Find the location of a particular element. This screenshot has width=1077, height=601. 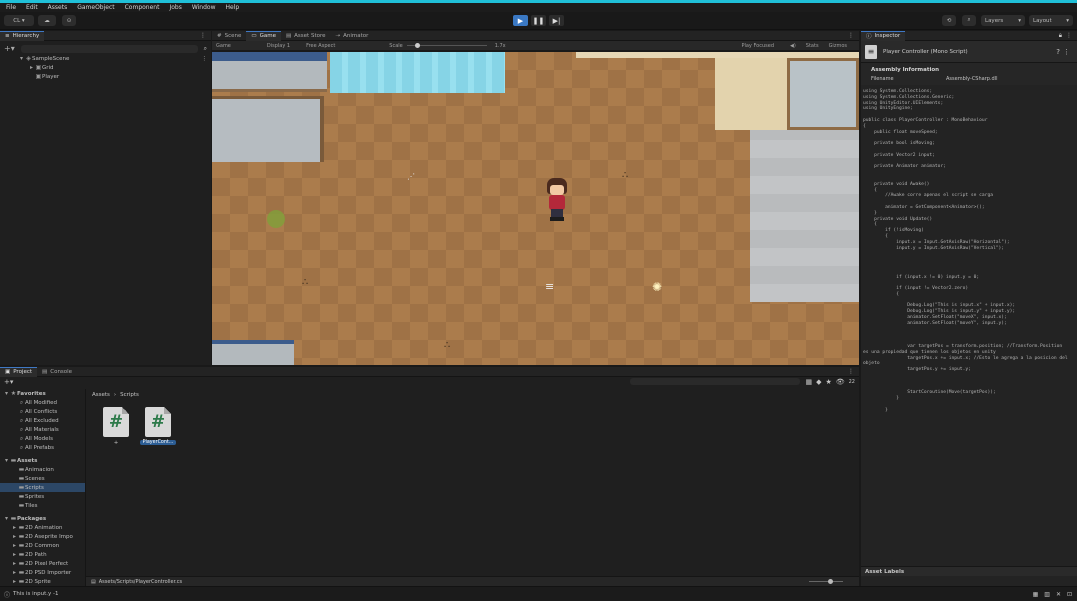

tab-console: ▤ Console is located at coordinates (57, 372).